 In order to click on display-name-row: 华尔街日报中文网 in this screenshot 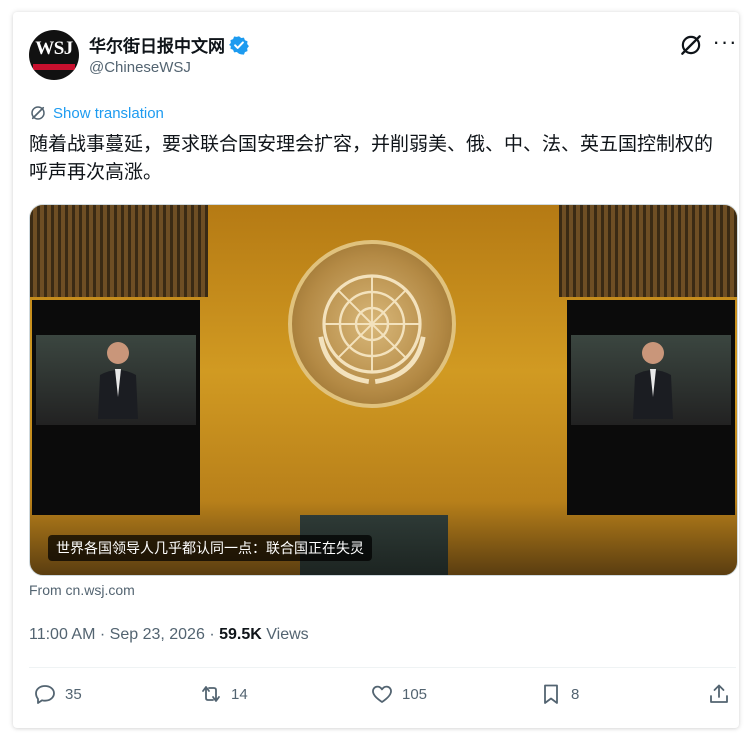, I will do `click(169, 44)`.